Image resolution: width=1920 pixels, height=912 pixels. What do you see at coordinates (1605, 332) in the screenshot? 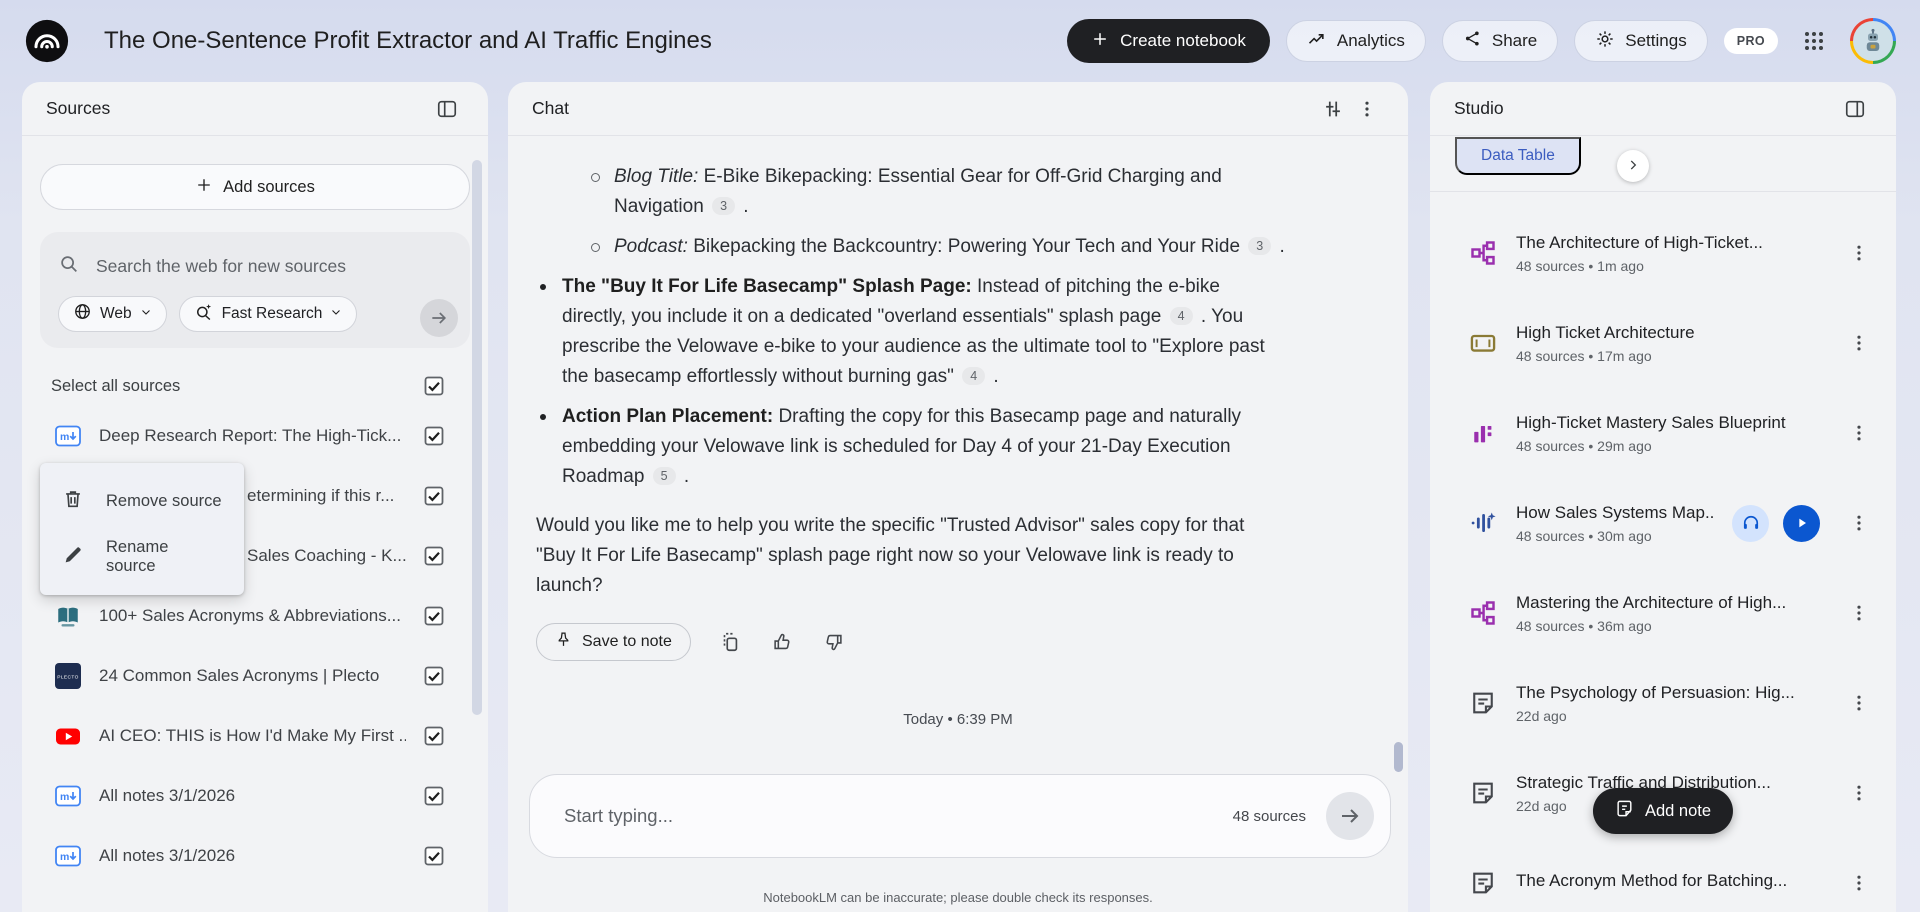
I see `studio-item-title: High Ticket Architecture` at bounding box center [1605, 332].